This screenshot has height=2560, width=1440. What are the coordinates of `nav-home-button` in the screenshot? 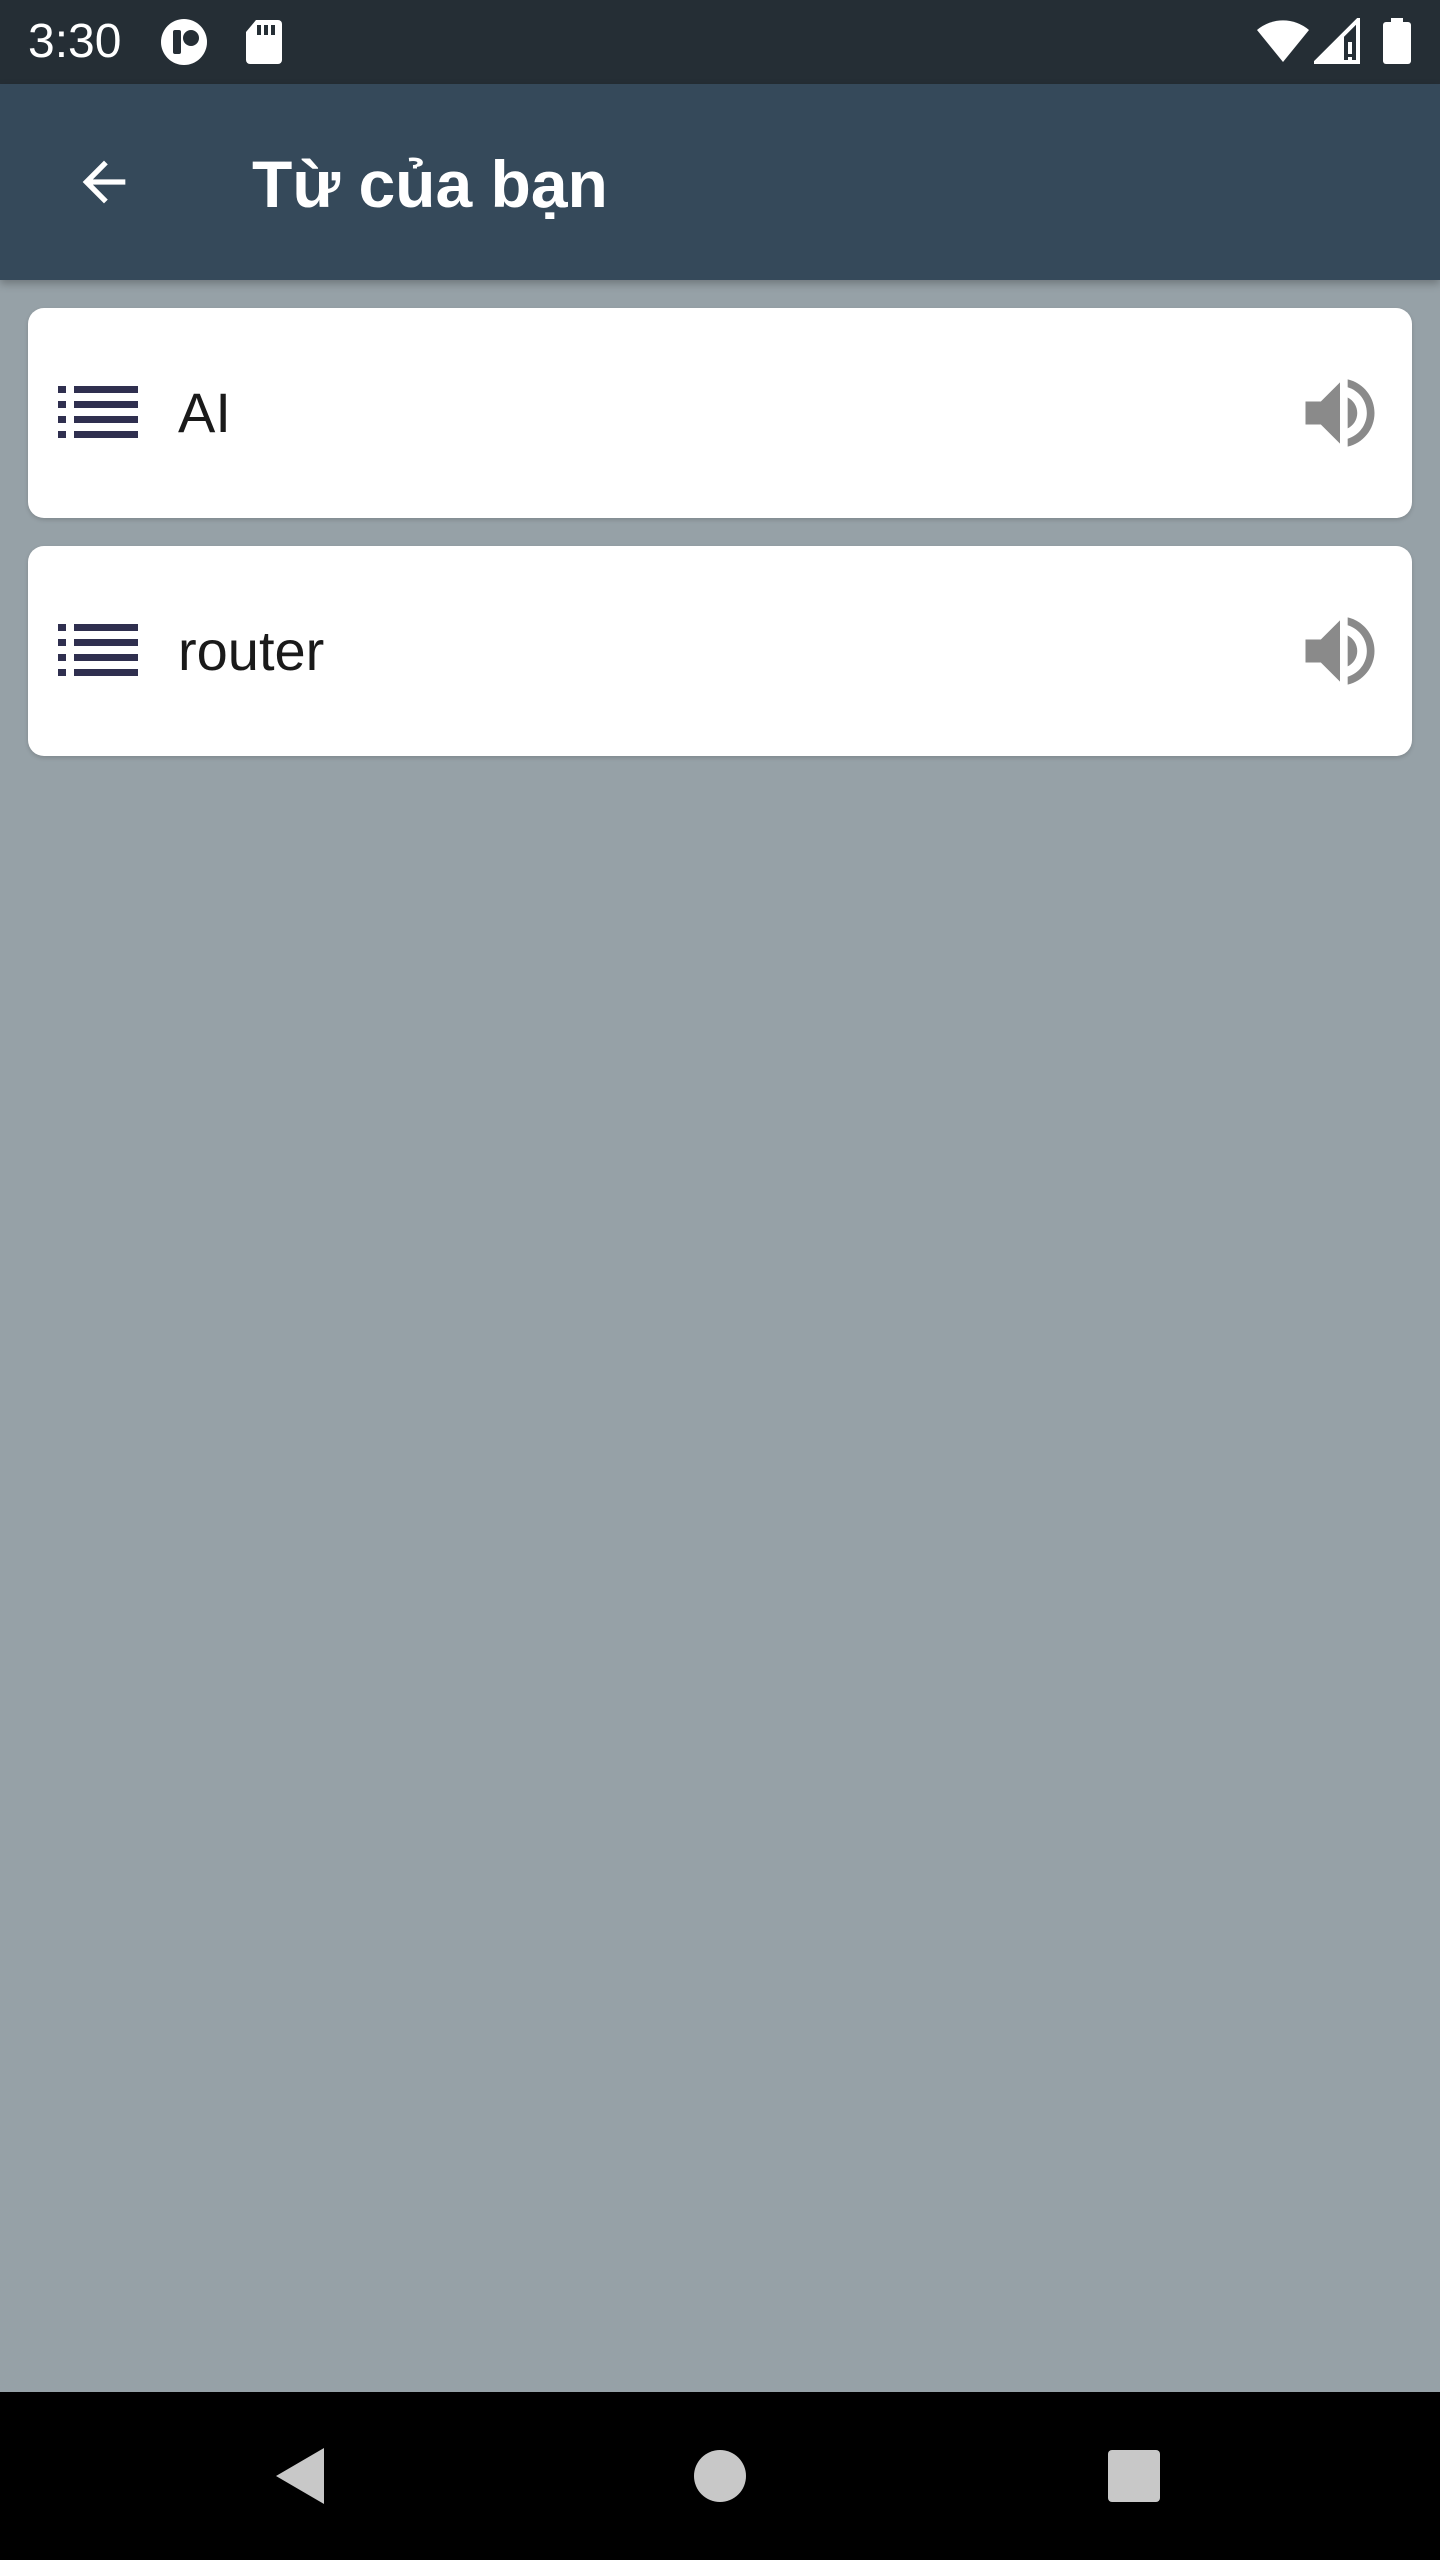 It's located at (720, 2476).